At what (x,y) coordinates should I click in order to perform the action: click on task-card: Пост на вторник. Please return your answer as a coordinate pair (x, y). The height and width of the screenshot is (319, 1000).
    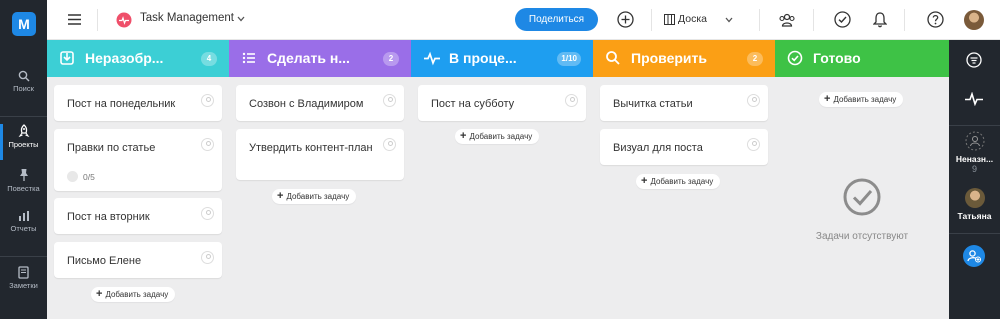
    Looking at the image, I should click on (138, 216).